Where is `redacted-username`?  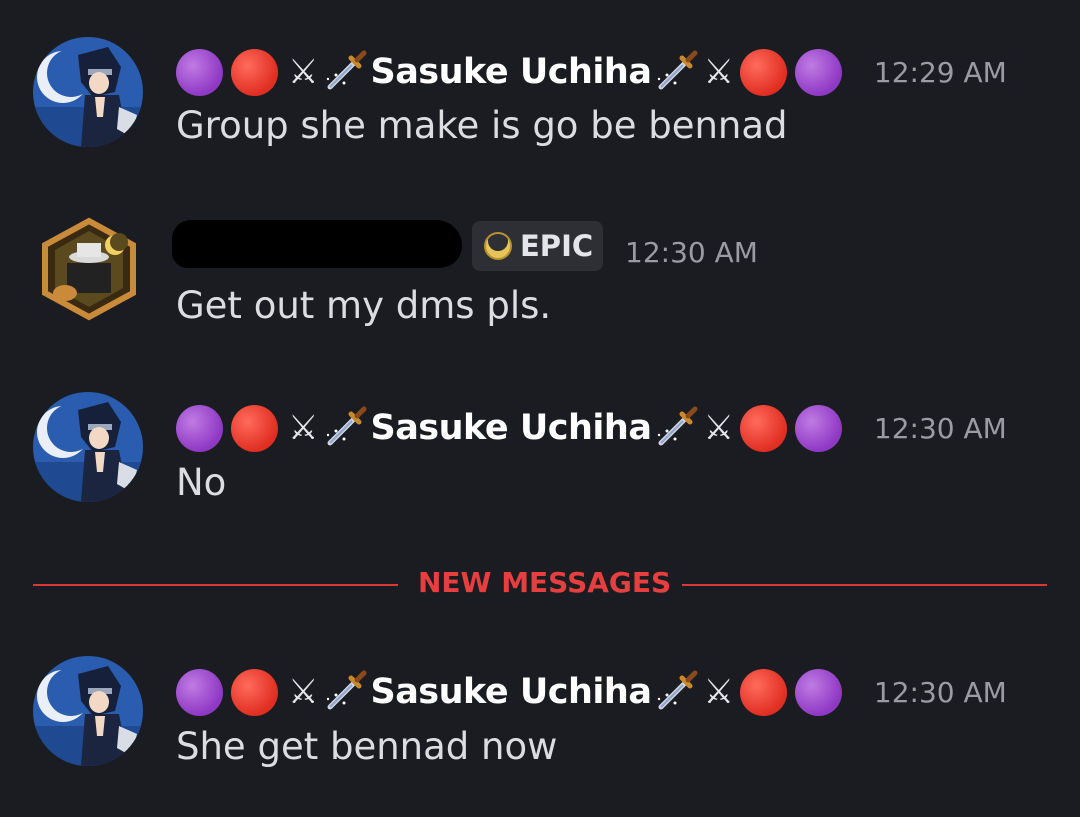 redacted-username is located at coordinates (317, 244).